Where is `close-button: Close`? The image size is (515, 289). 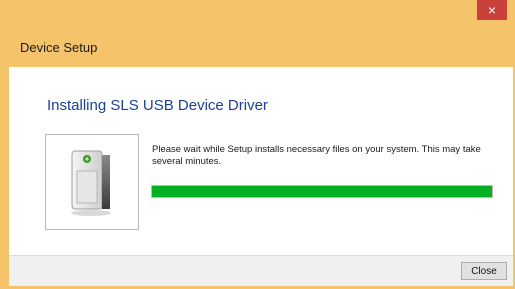
close-button: Close is located at coordinates (484, 271).